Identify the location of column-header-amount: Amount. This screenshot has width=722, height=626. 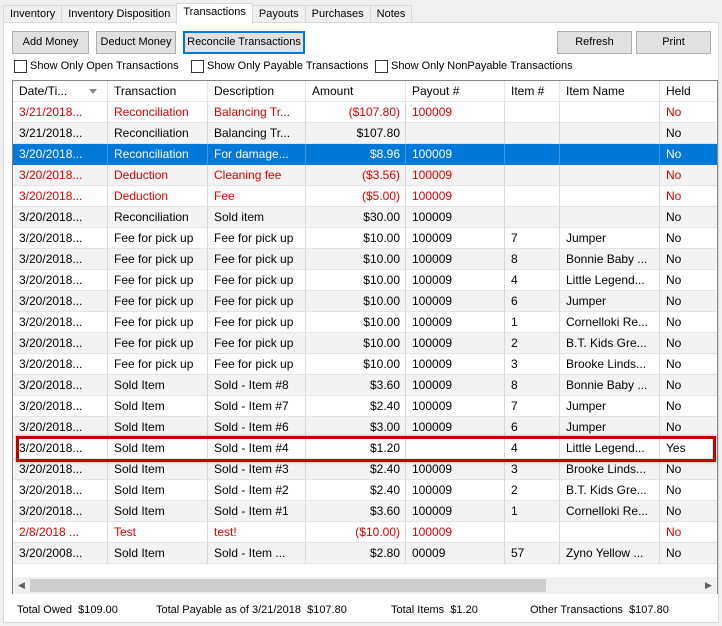
(356, 91).